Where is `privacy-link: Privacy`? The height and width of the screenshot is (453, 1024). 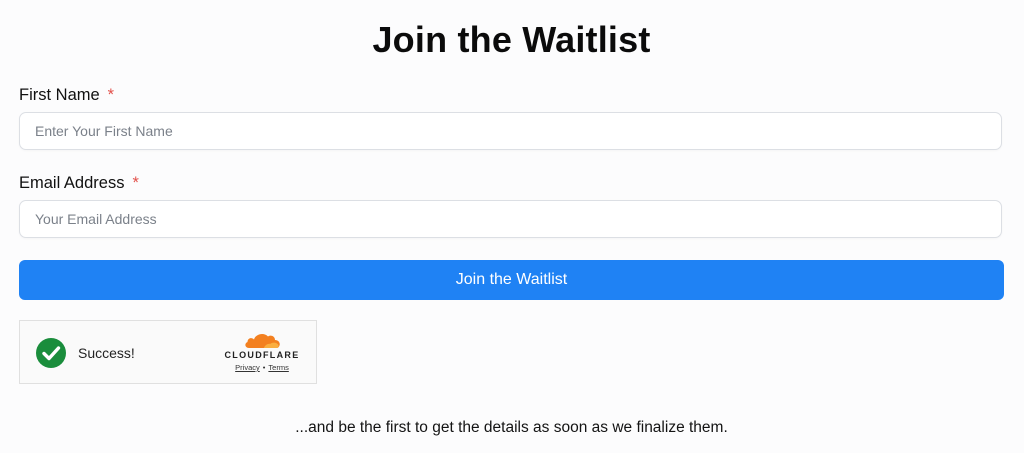
privacy-link: Privacy is located at coordinates (247, 367).